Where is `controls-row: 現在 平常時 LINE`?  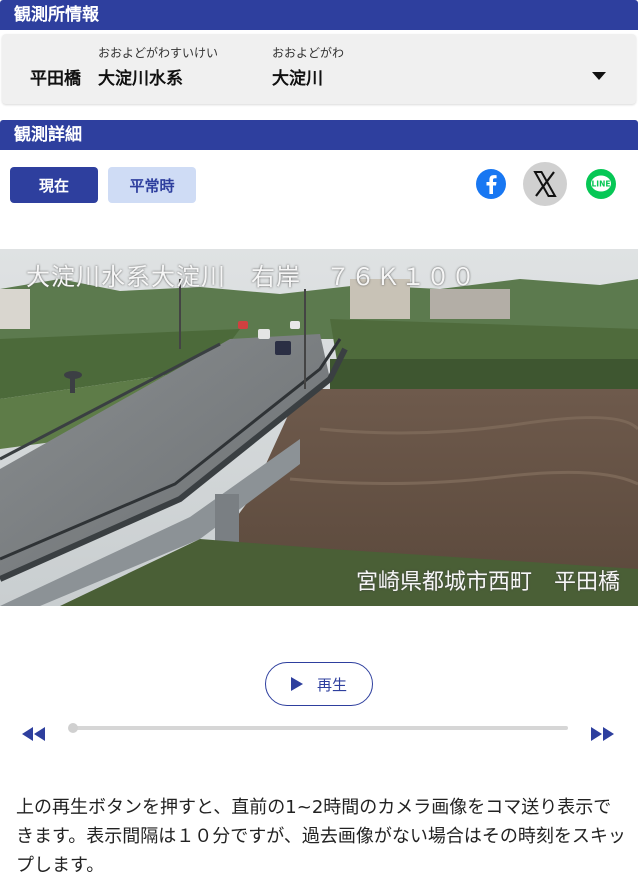
controls-row: 現在 平常時 LINE is located at coordinates (319, 190).